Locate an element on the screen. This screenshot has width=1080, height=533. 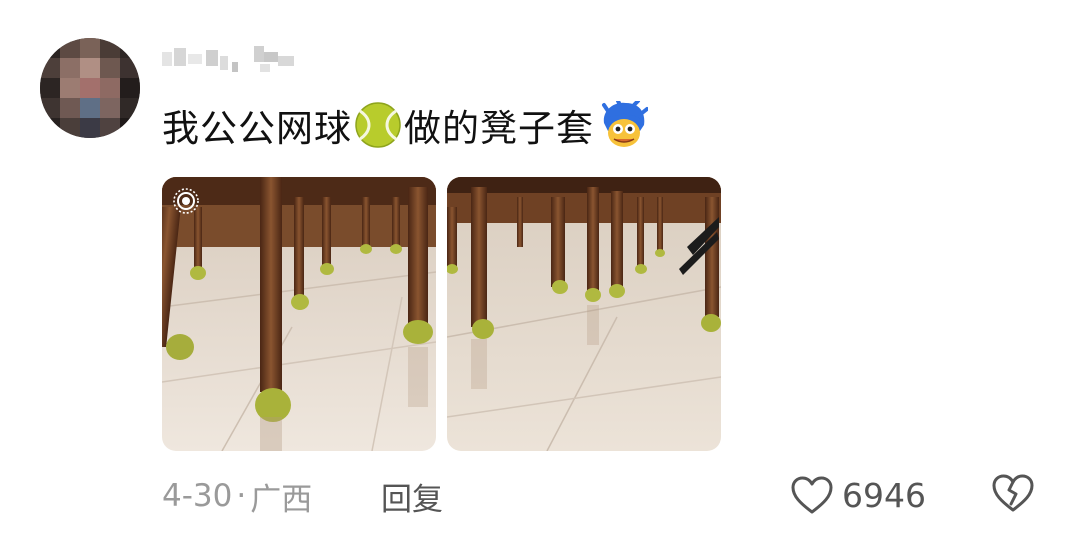
comment-date: 4-30 is located at coordinates (197, 496).